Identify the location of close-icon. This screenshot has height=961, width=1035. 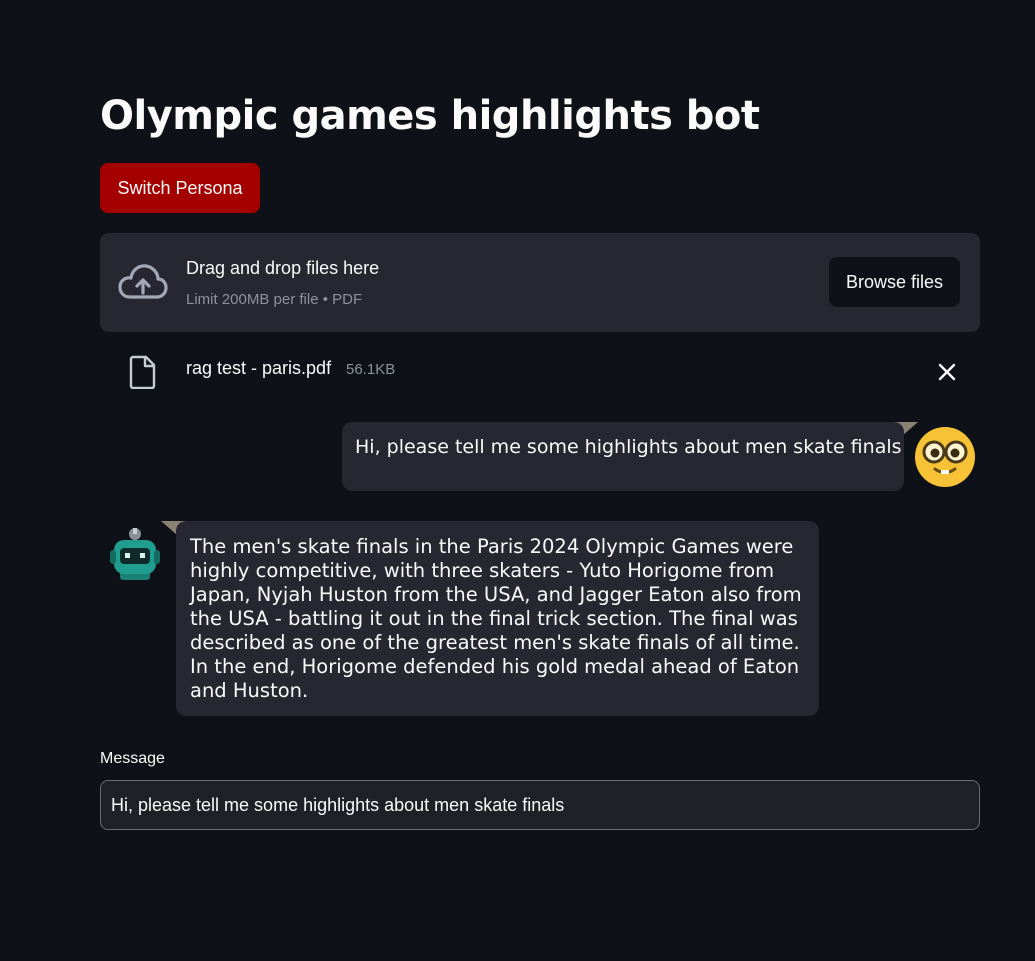
(947, 372).